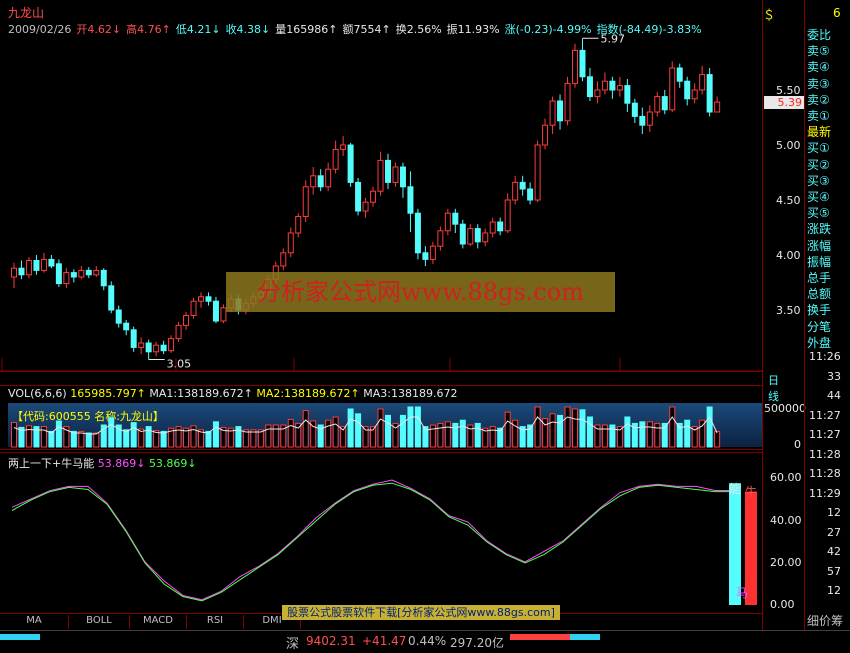 This screenshot has width=850, height=653. Describe the element at coordinates (158, 622) in the screenshot. I see `tab-macd: MACD` at that location.